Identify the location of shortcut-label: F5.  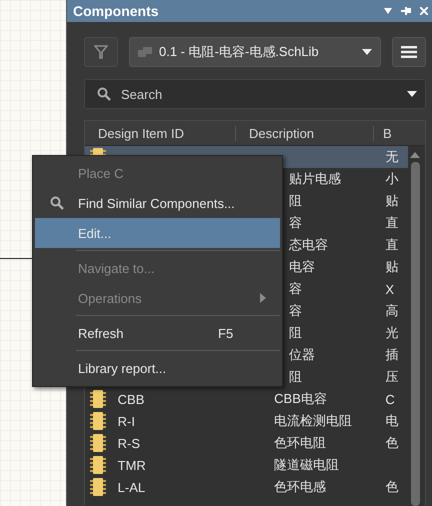
(226, 333).